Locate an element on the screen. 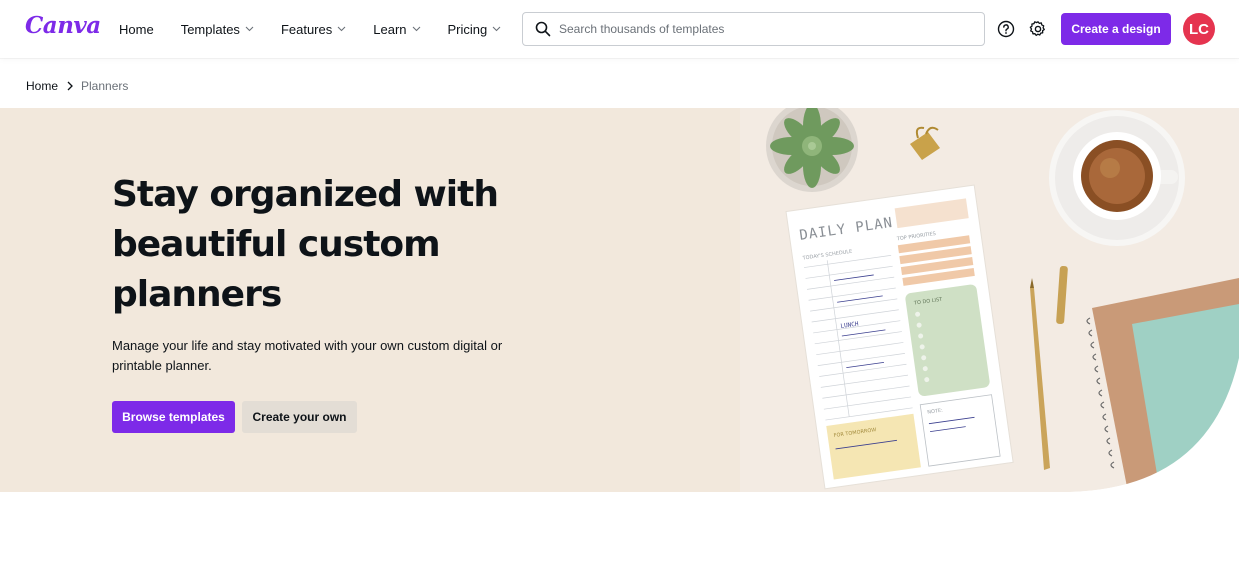 This screenshot has height=571, width=1239. breadcrumb-home-link: Home is located at coordinates (42, 86).